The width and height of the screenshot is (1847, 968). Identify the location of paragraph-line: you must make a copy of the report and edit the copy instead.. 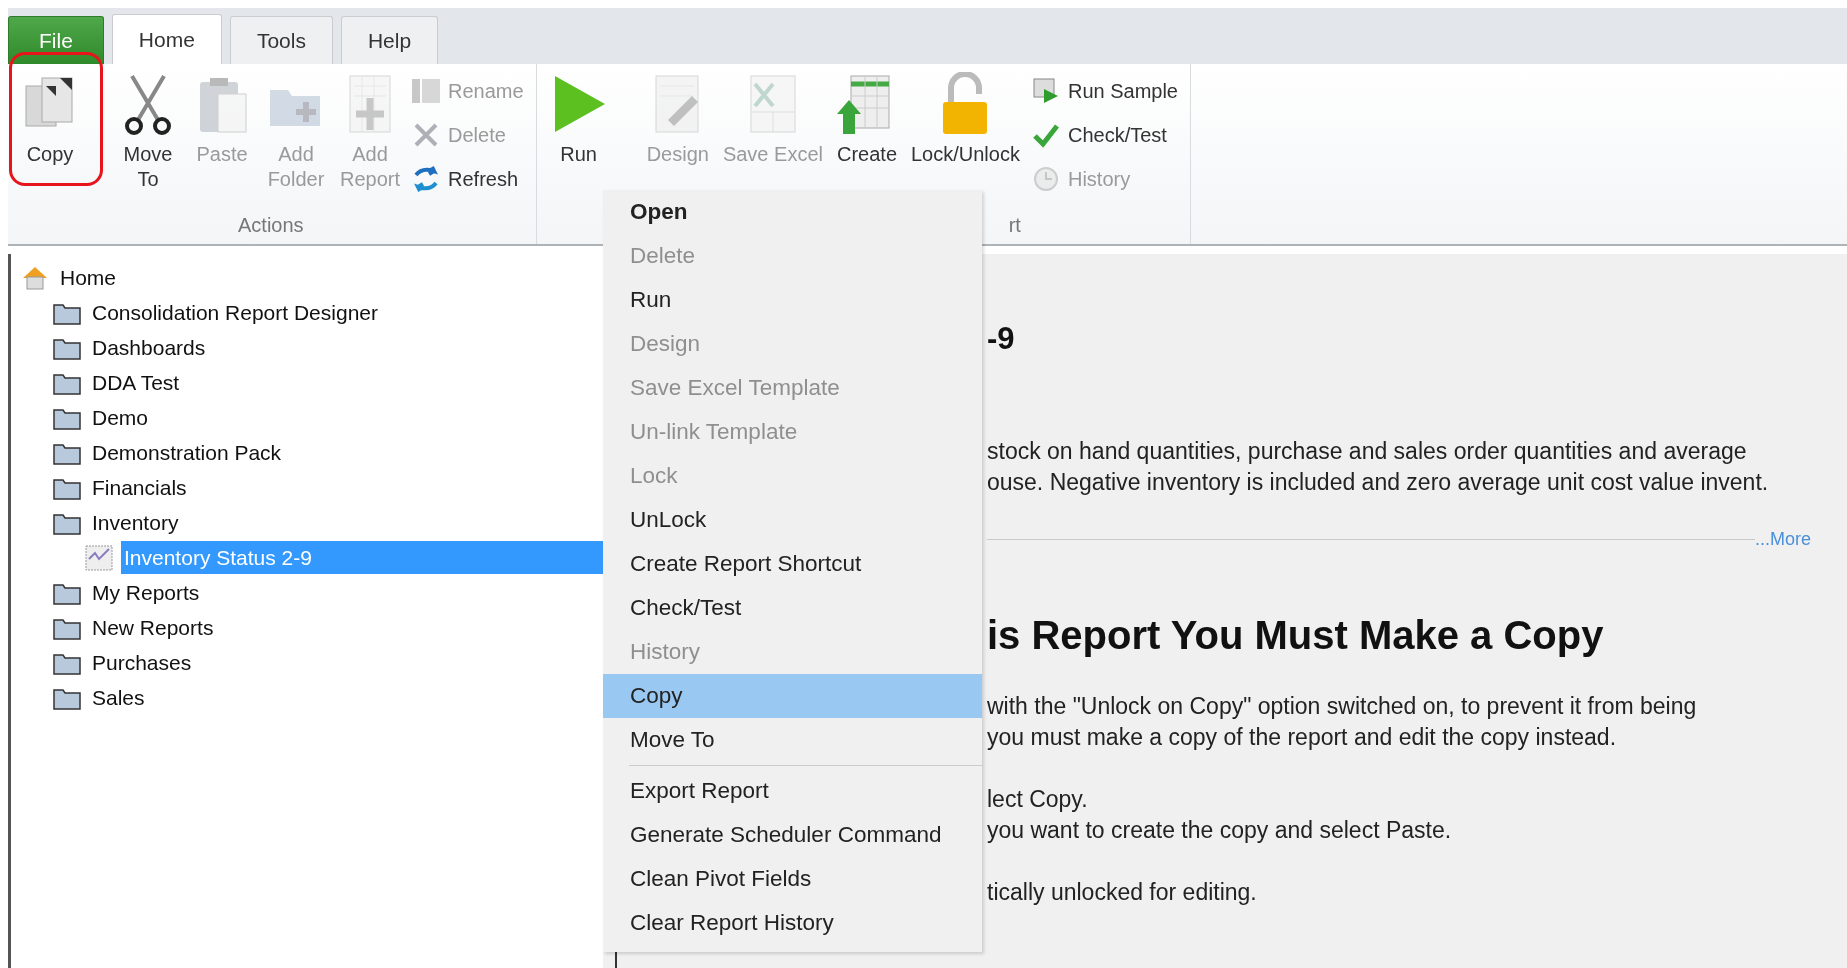
(1302, 737).